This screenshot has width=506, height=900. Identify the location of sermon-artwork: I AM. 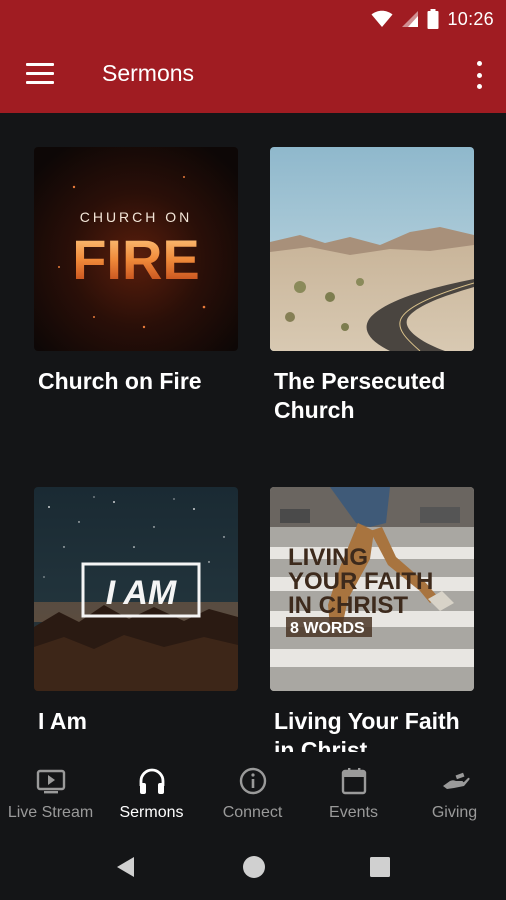
(136, 589).